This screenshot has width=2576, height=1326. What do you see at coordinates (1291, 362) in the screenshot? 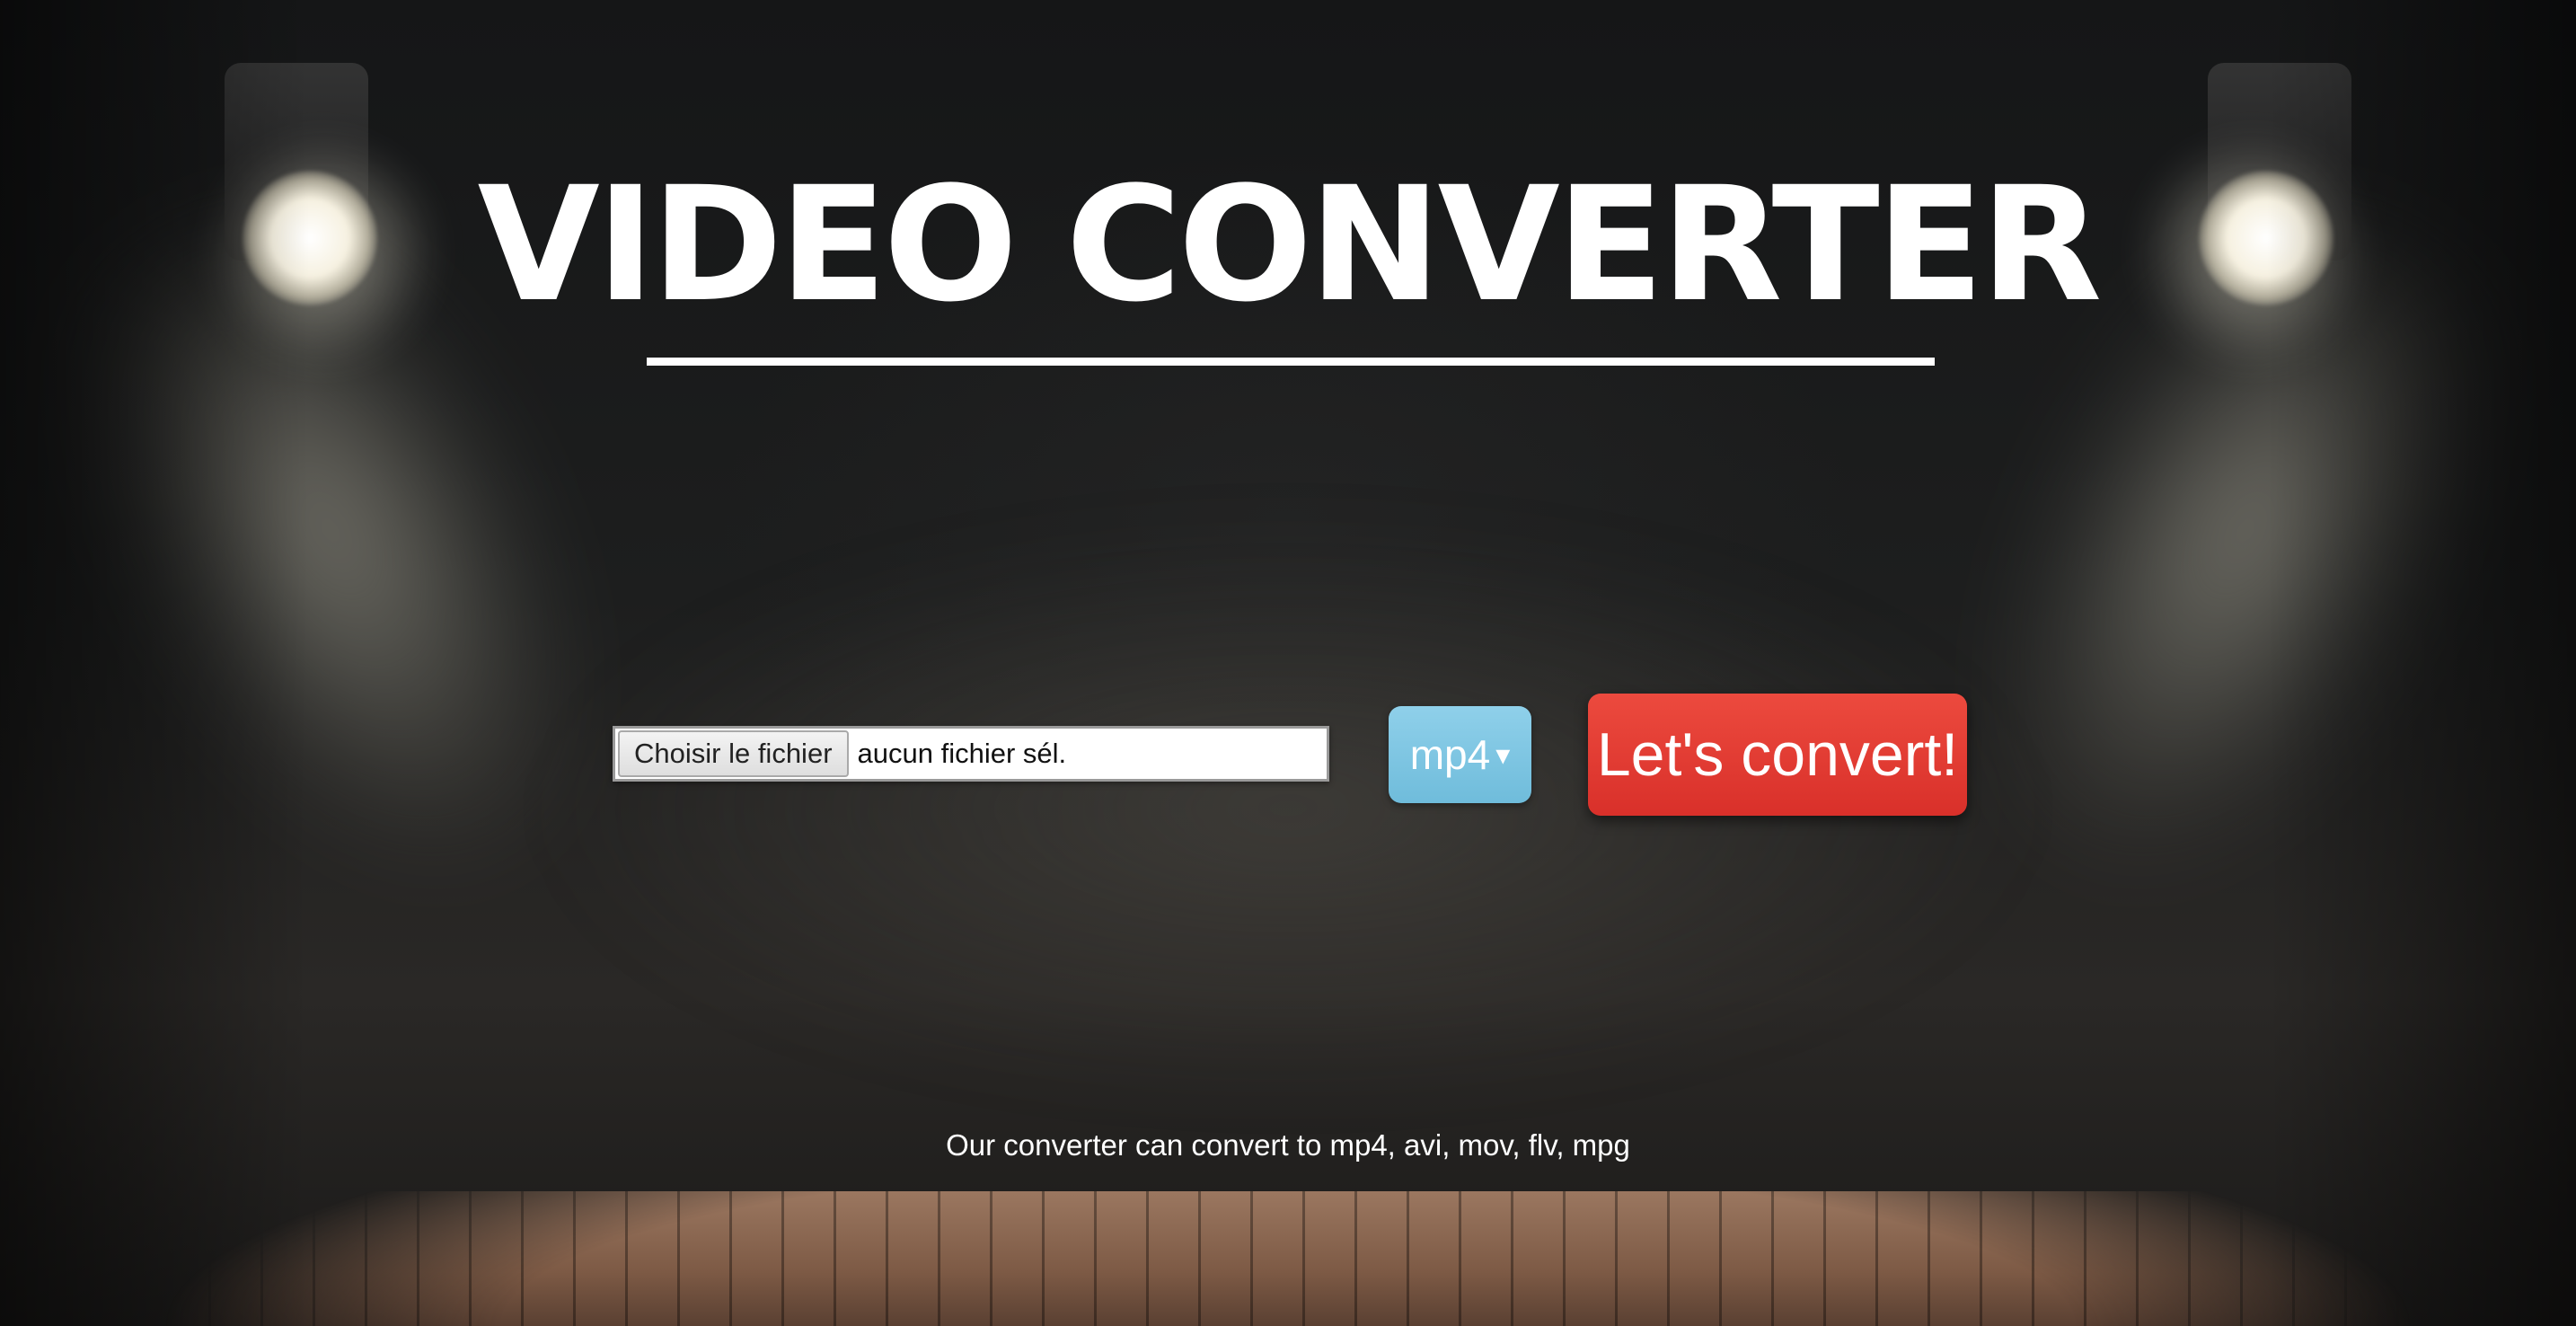
I see `title-underline` at bounding box center [1291, 362].